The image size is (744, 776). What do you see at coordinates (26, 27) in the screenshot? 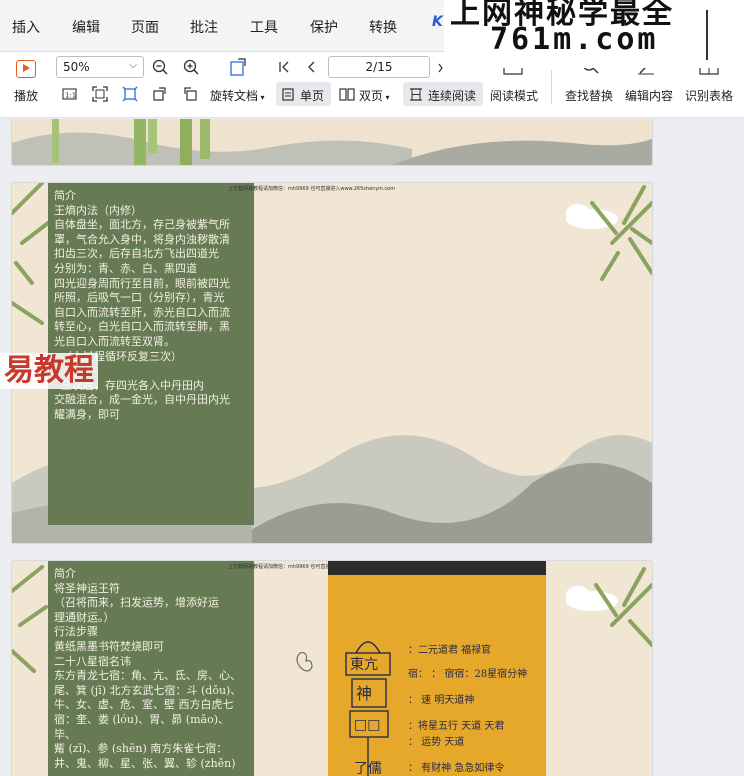
I see `menu-insert: 插入` at bounding box center [26, 27].